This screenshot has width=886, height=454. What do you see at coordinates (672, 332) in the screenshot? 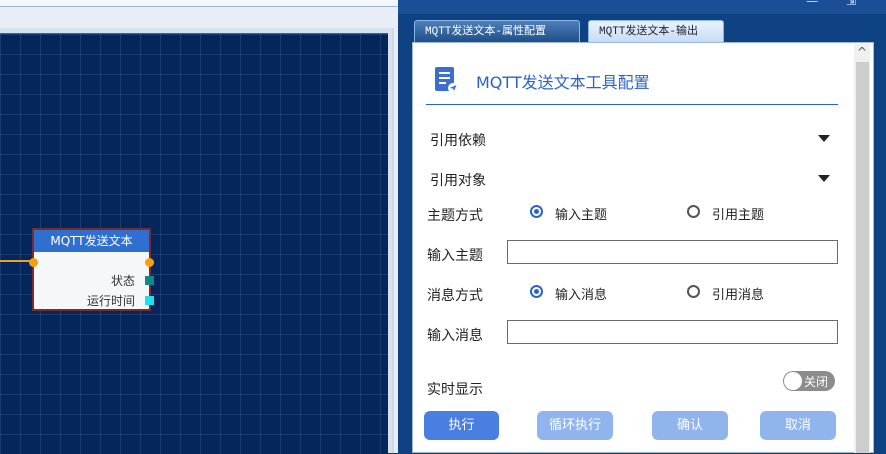
I see `message-input-field` at bounding box center [672, 332].